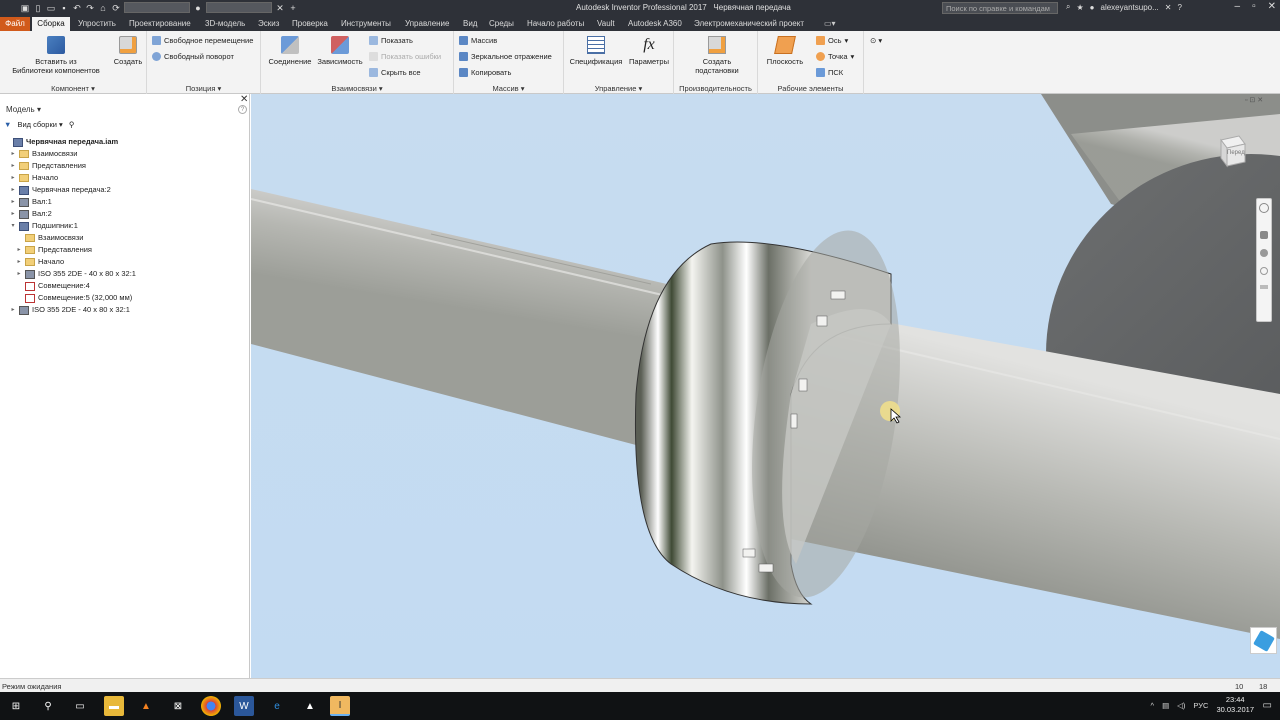  What do you see at coordinates (1079, 7) in the screenshot?
I see `favorites-icon: ★` at bounding box center [1079, 7].